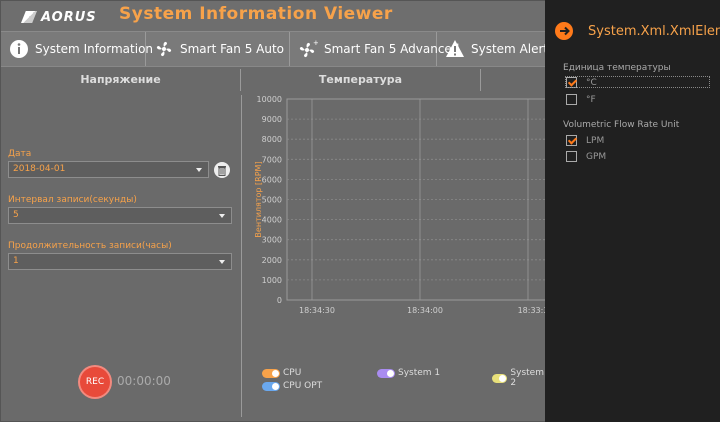 The height and width of the screenshot is (422, 720). Describe the element at coordinates (510, 49) in the screenshot. I see `tab-label: System Alert` at that location.